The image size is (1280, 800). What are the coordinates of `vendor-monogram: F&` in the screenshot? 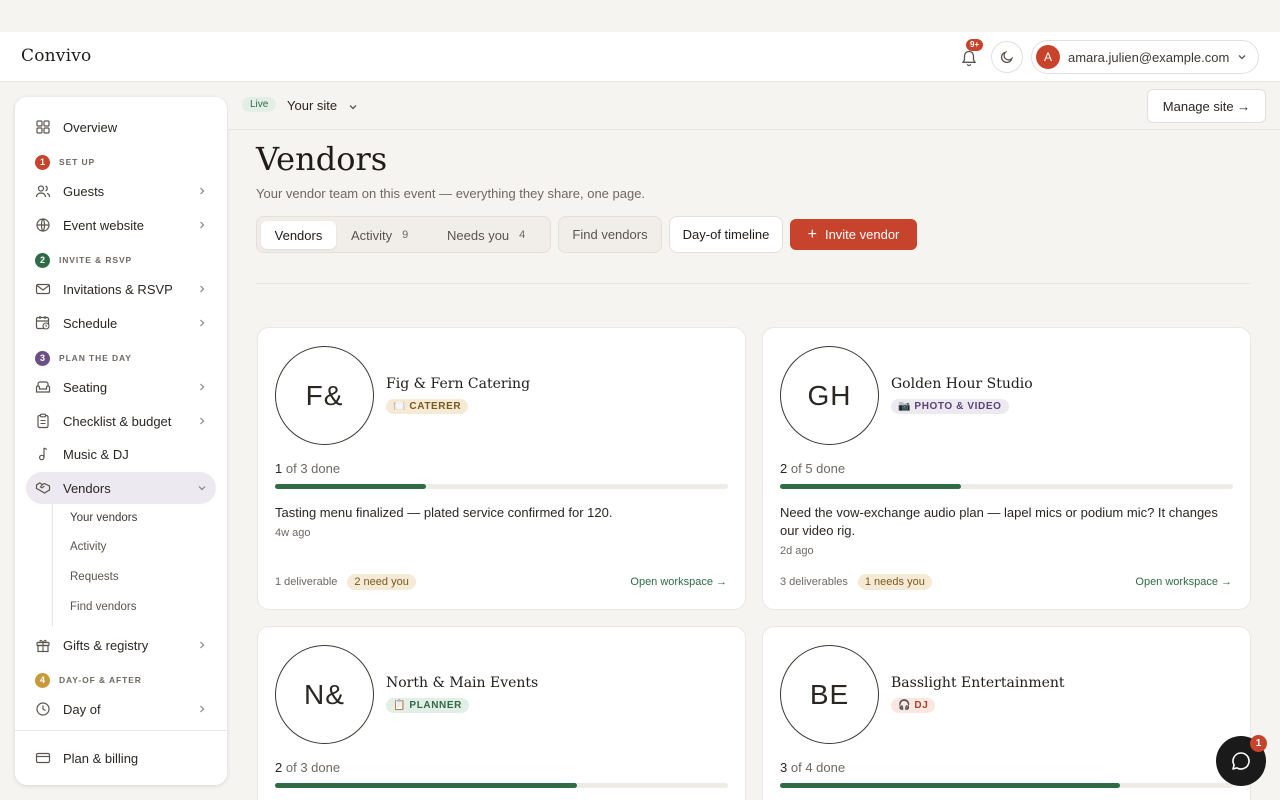 It's located at (324, 395).